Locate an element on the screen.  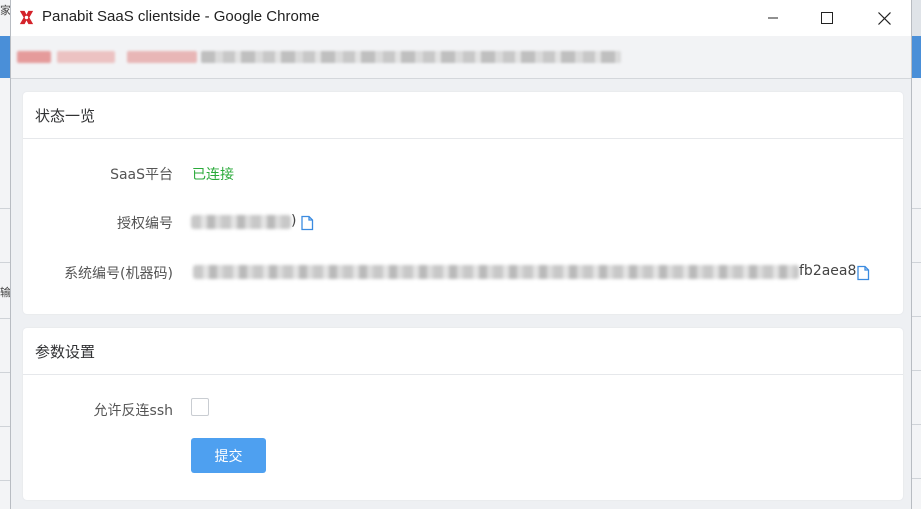
ssh-checkbox is located at coordinates (200, 407).